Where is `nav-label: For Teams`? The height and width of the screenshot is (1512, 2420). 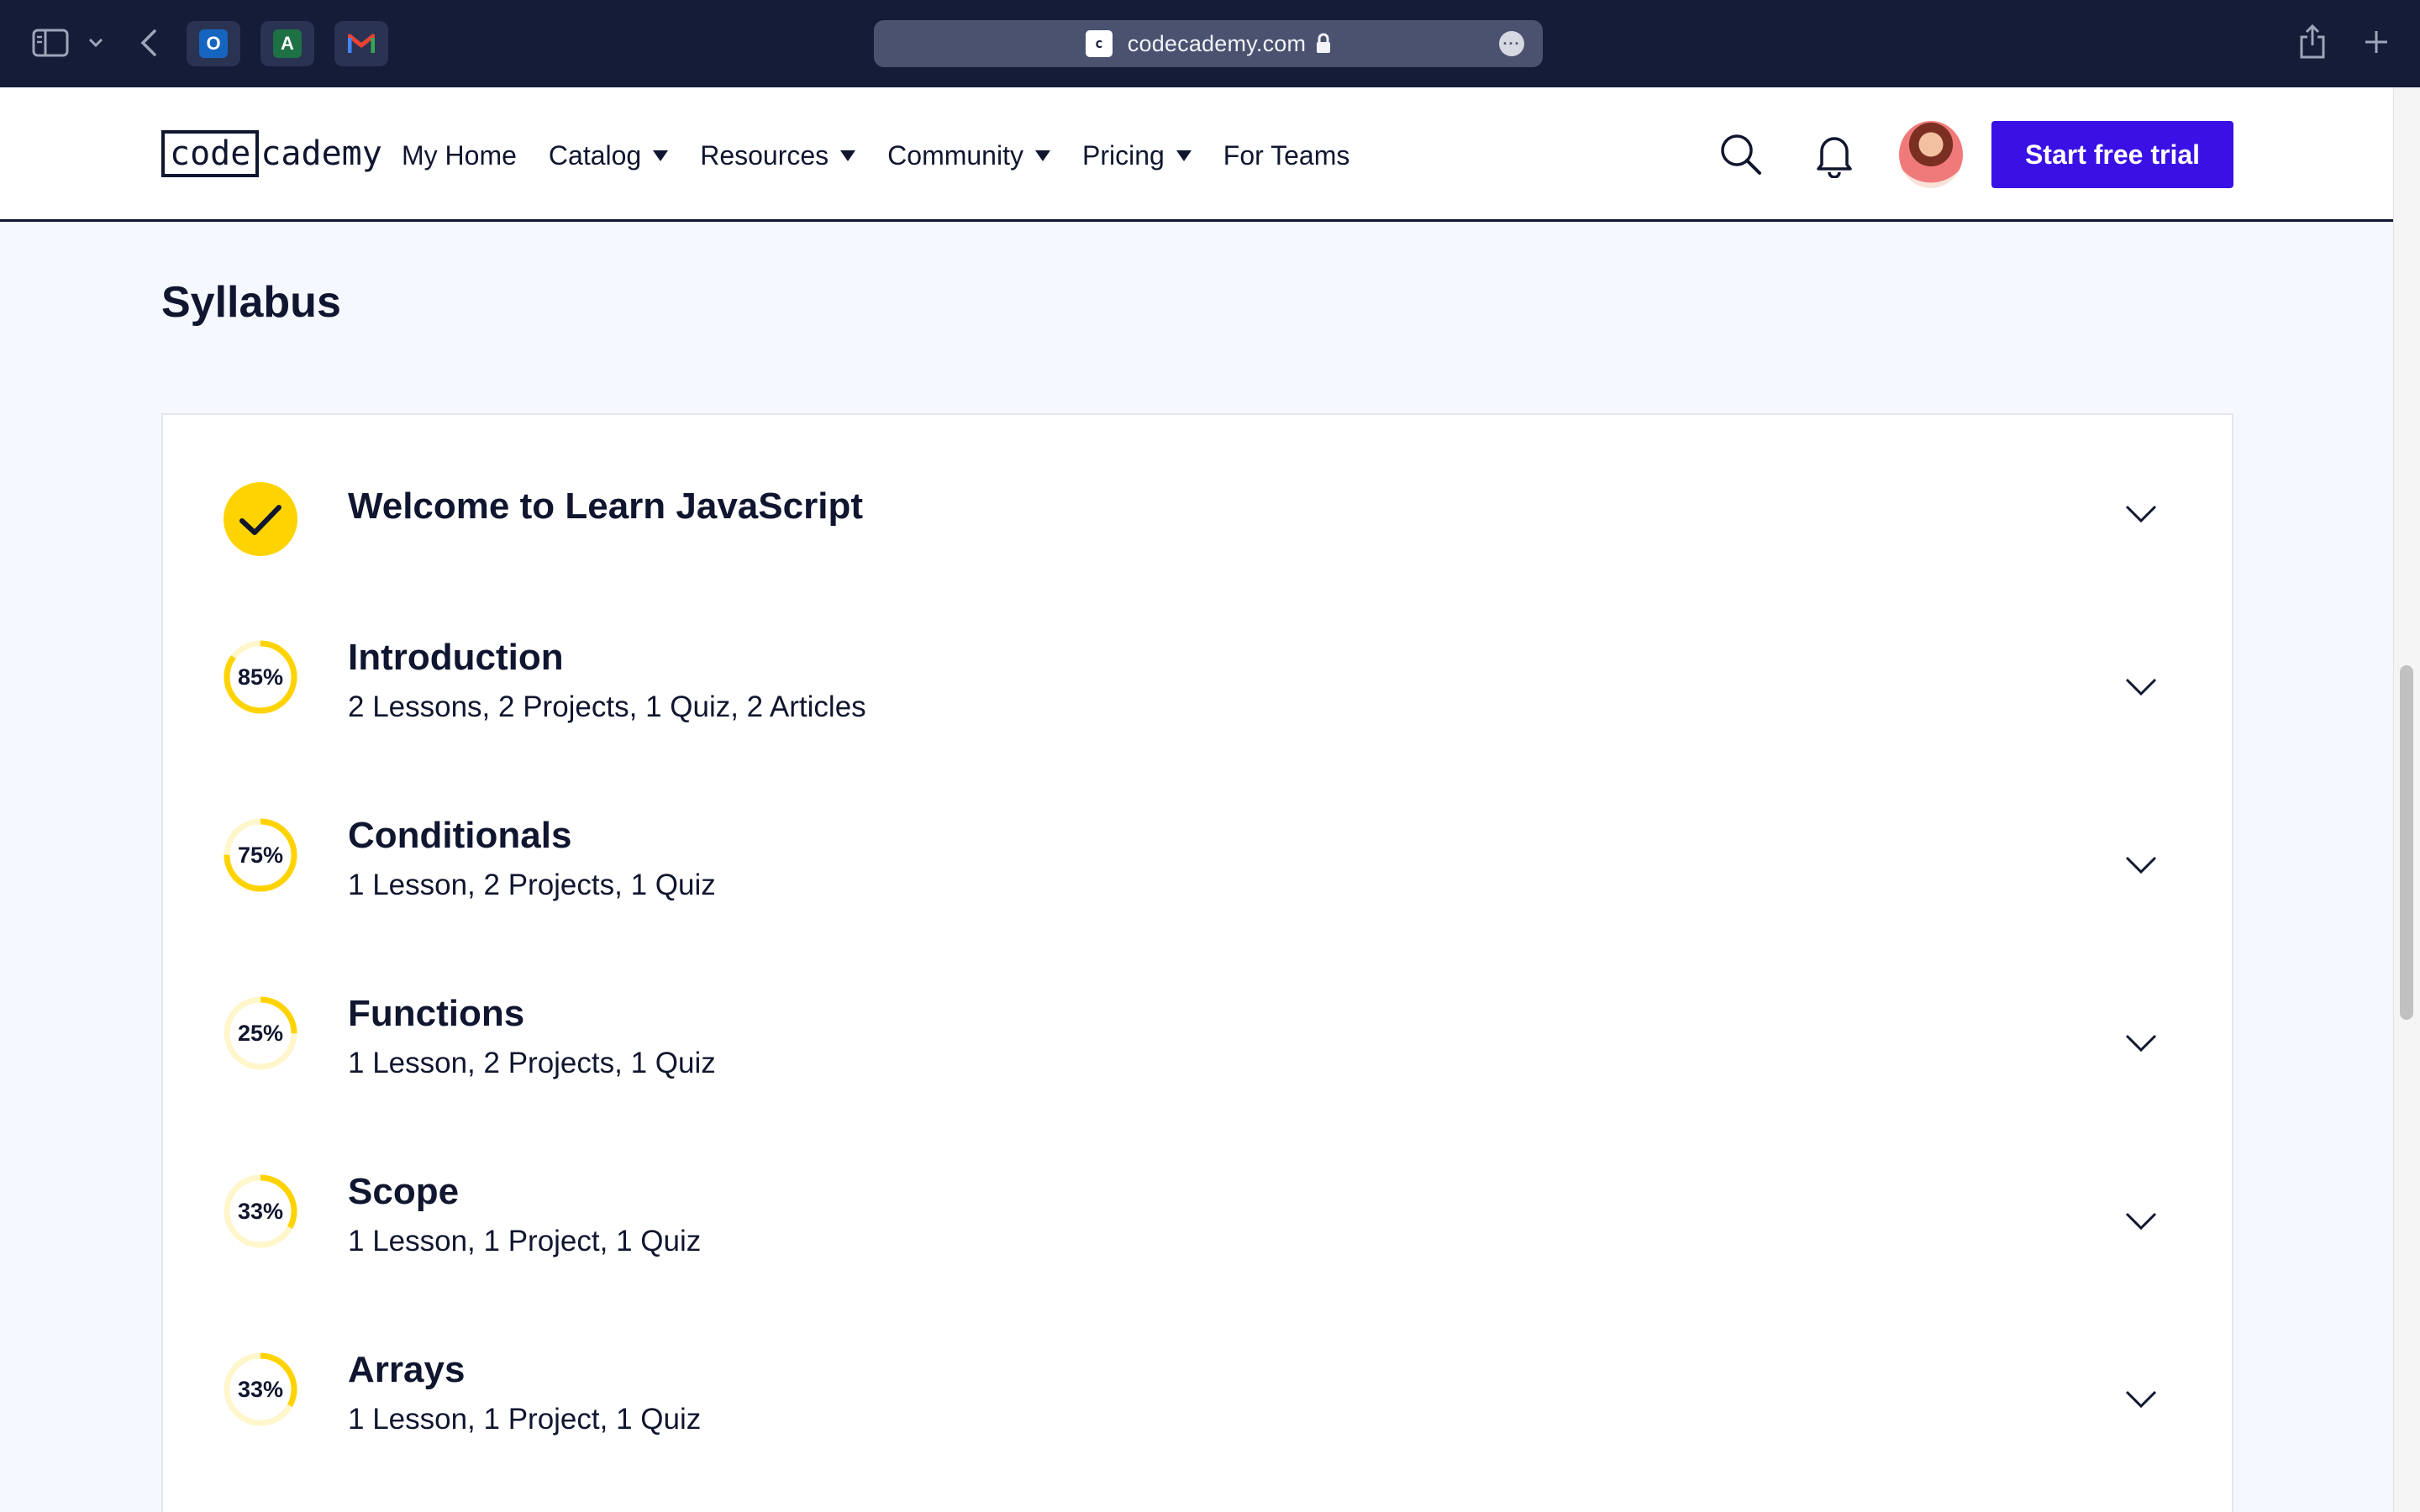
nav-label: For Teams is located at coordinates (1286, 155).